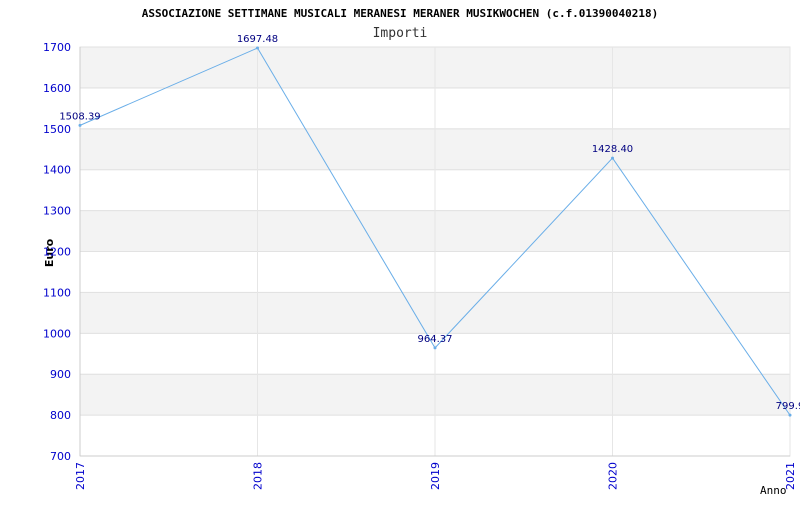  Describe the element at coordinates (57, 211) in the screenshot. I see `y-tick-label: 1300` at that location.